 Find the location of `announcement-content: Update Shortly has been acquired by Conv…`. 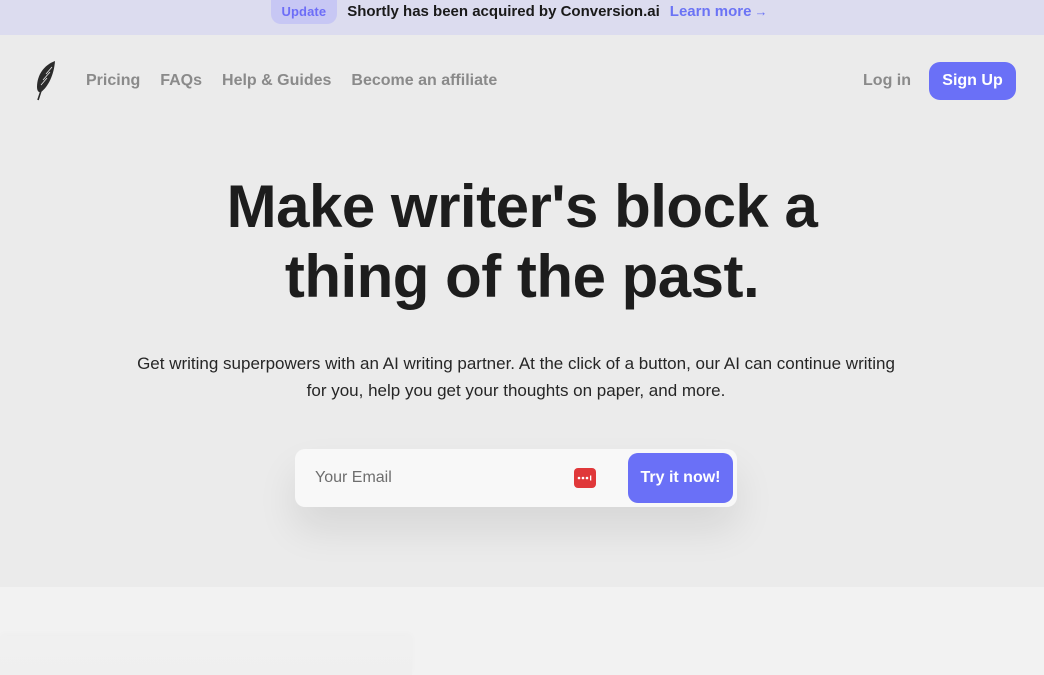

announcement-content: Update Shortly has been acquired by Conv… is located at coordinates (519, 12).